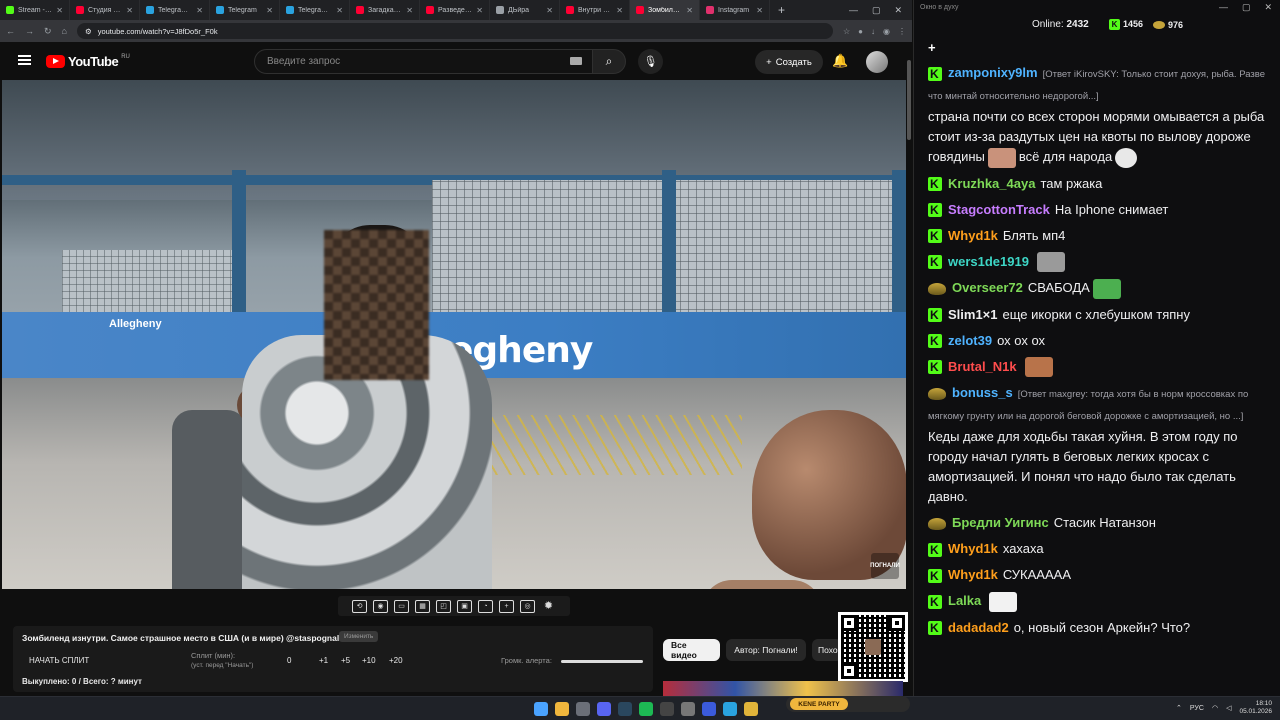 Image resolution: width=1280 pixels, height=720 pixels. What do you see at coordinates (999, 209) in the screenshot?
I see `chat-username: StagcottonTrack` at bounding box center [999, 209].